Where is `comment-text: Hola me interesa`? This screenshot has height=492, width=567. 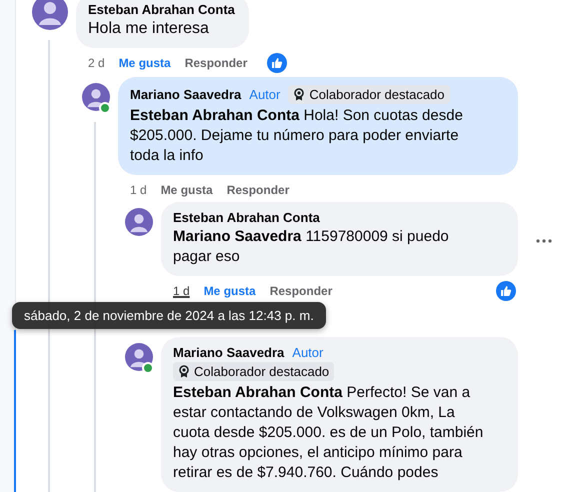
comment-text: Hola me interesa is located at coordinates (149, 29).